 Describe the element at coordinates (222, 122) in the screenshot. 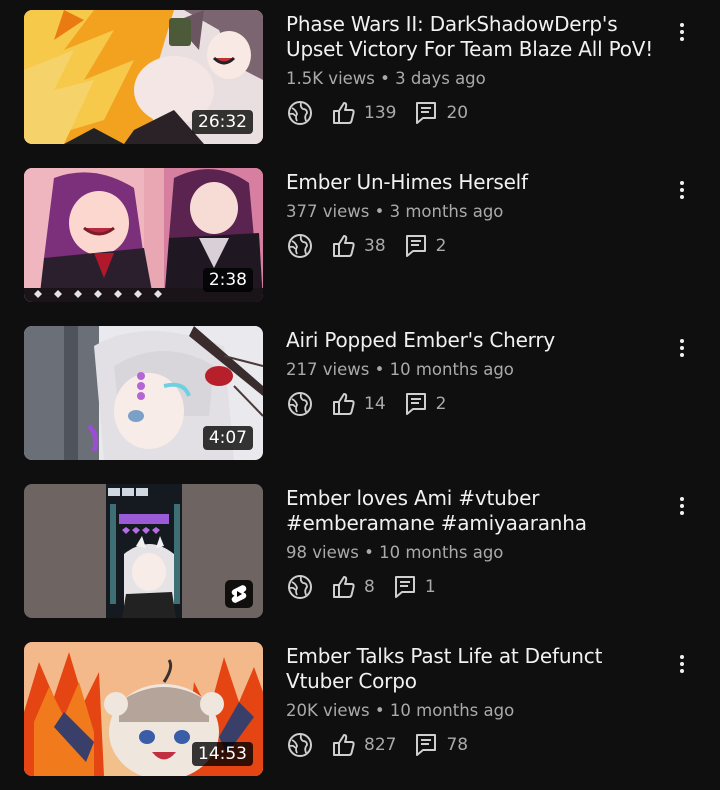

I see `duration-badge: 26:32` at that location.